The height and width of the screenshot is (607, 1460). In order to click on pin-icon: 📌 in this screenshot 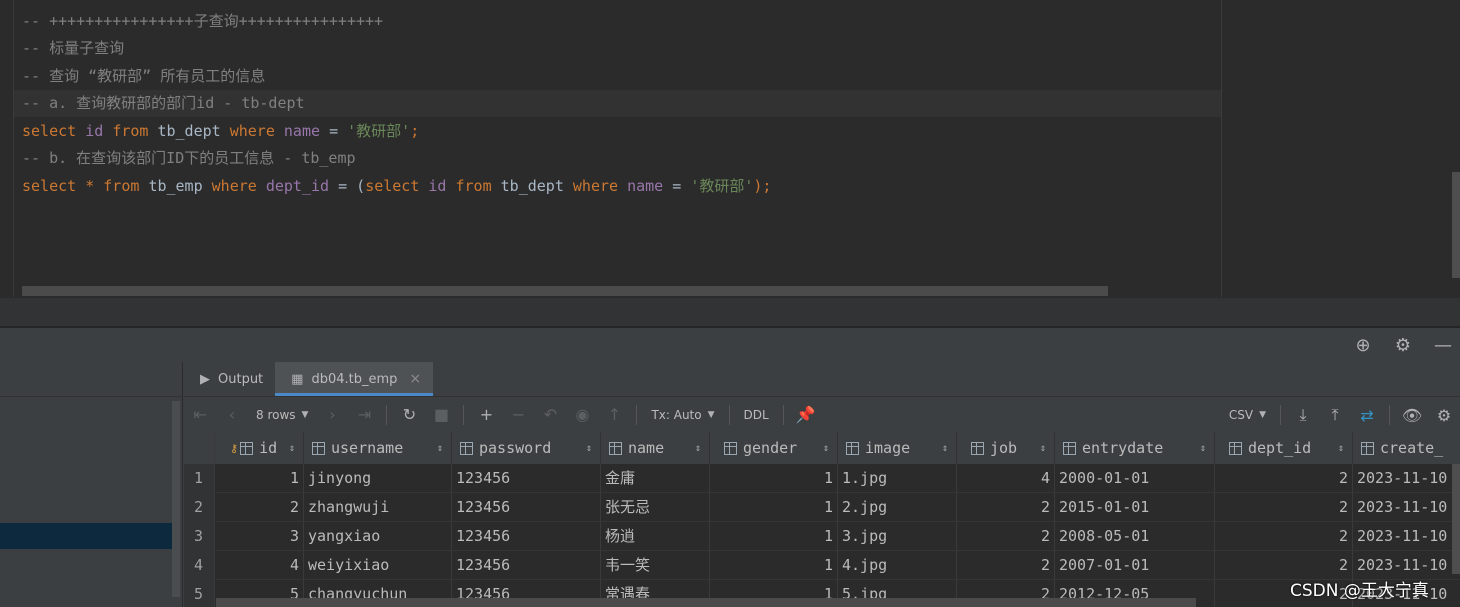, I will do `click(806, 414)`.